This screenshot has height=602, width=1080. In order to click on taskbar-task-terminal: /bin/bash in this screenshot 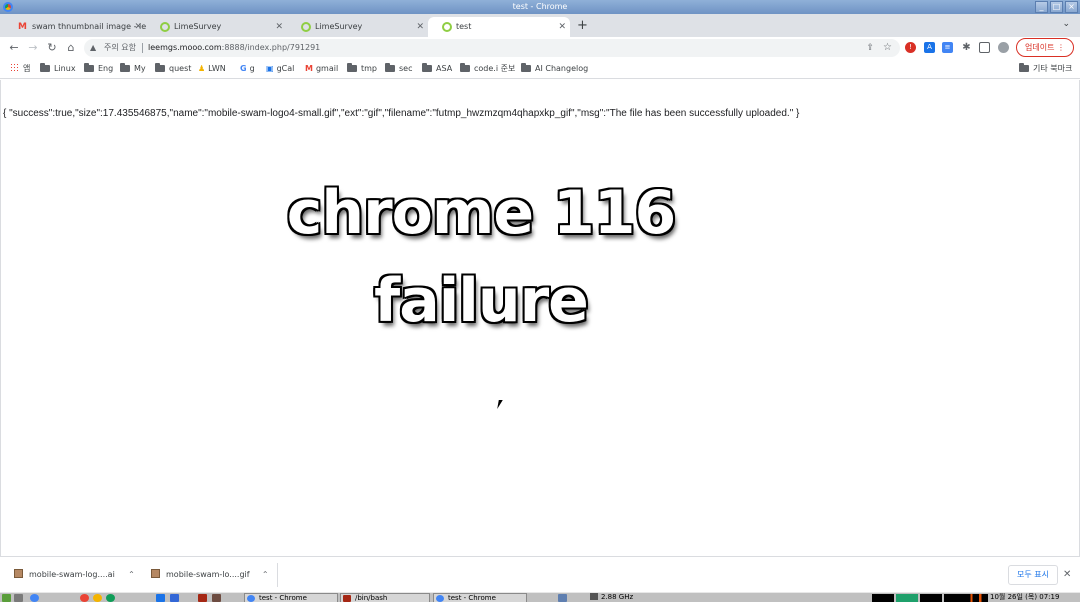, I will do `click(385, 597)`.